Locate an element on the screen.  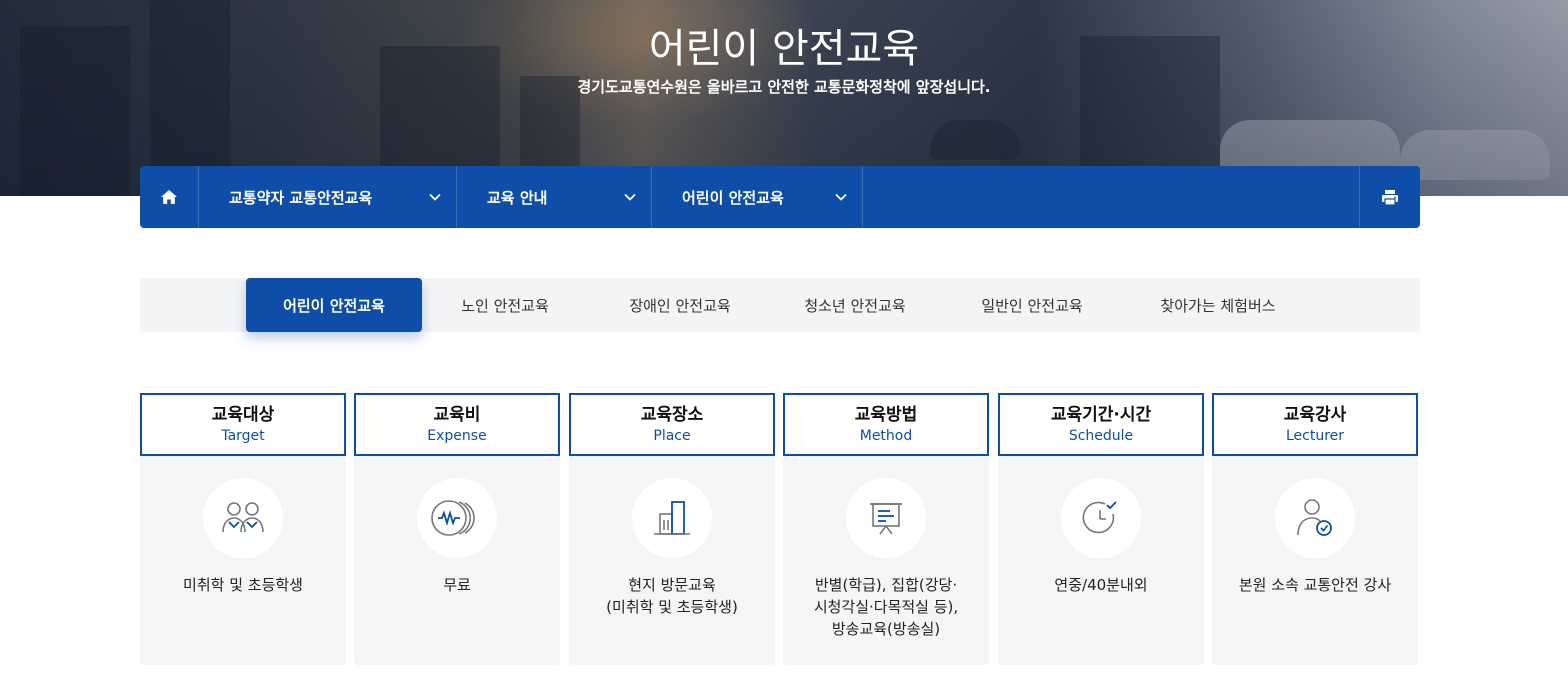
nav-dropdown-label: 교육 안내 is located at coordinates (517, 197).